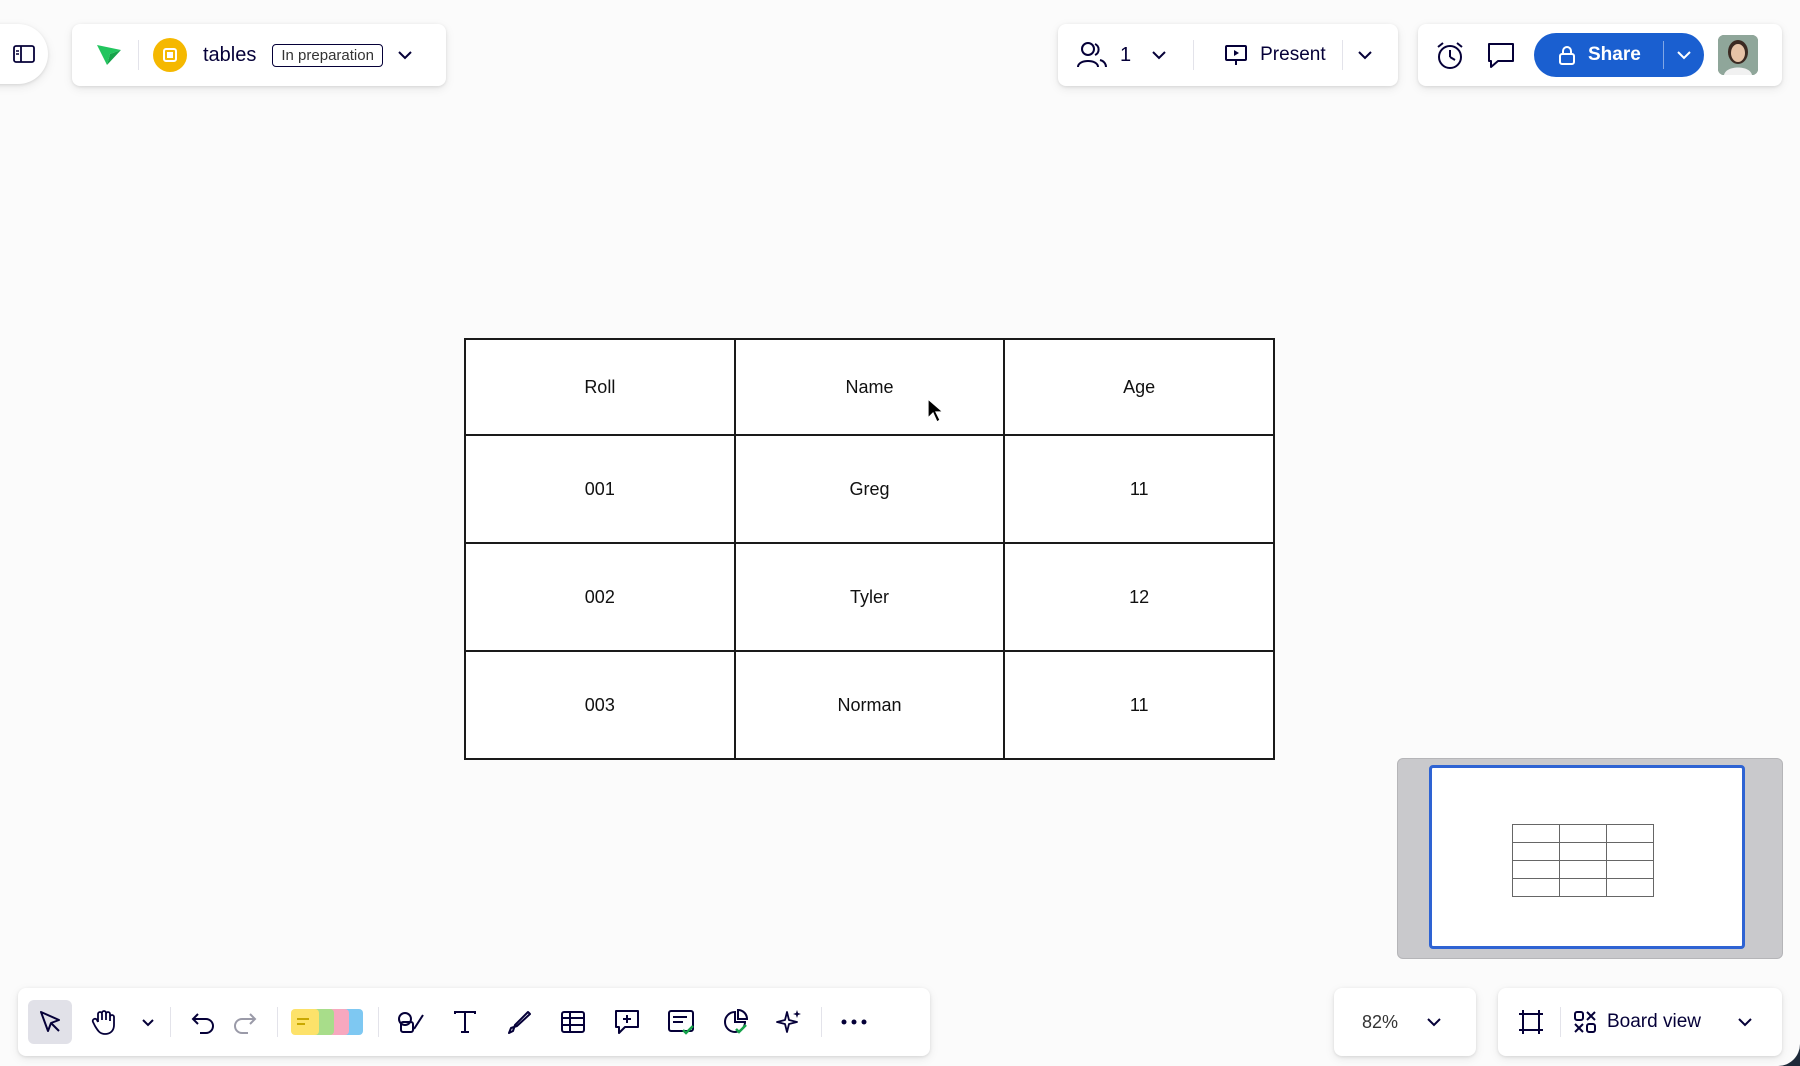 The height and width of the screenshot is (1066, 1800). I want to click on zoom-panel: 82%, so click(1405, 1022).